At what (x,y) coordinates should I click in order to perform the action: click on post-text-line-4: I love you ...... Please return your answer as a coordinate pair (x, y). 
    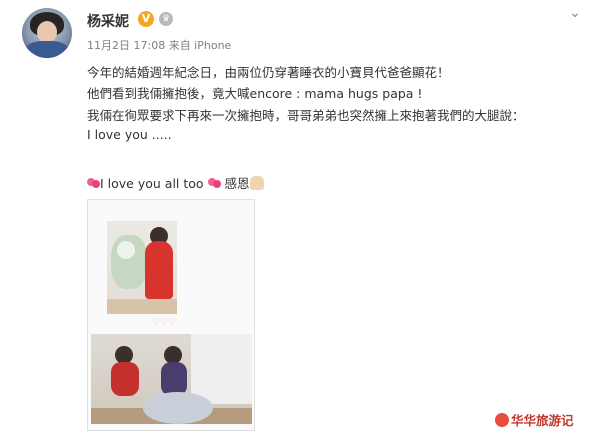
    Looking at the image, I should click on (129, 134).